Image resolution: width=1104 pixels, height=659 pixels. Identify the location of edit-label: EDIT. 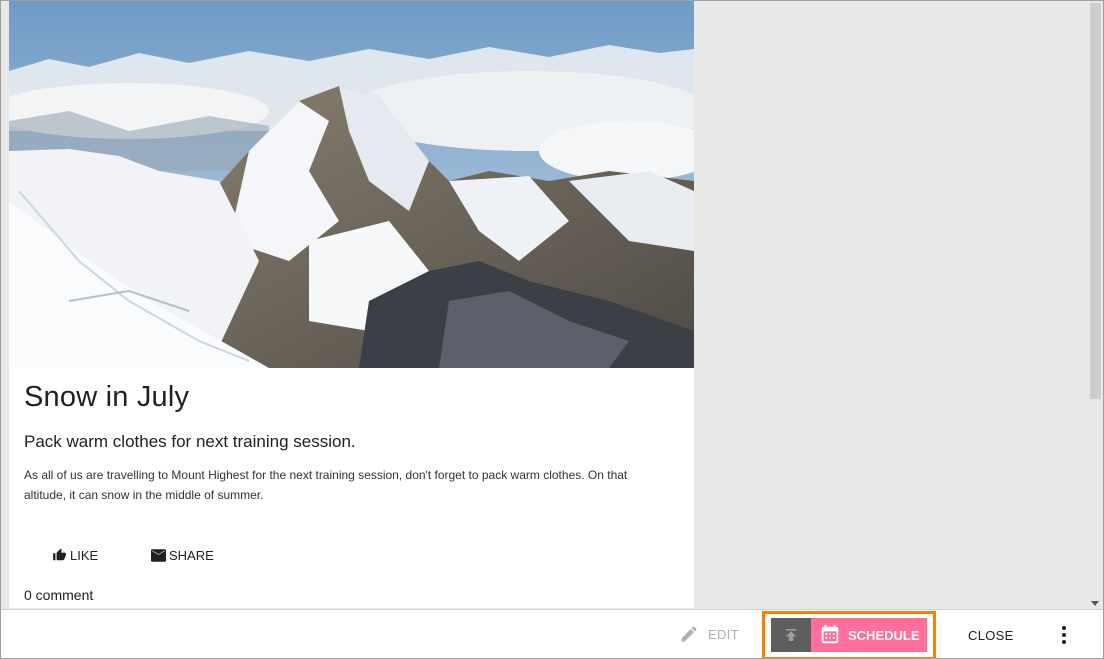
(723, 634).